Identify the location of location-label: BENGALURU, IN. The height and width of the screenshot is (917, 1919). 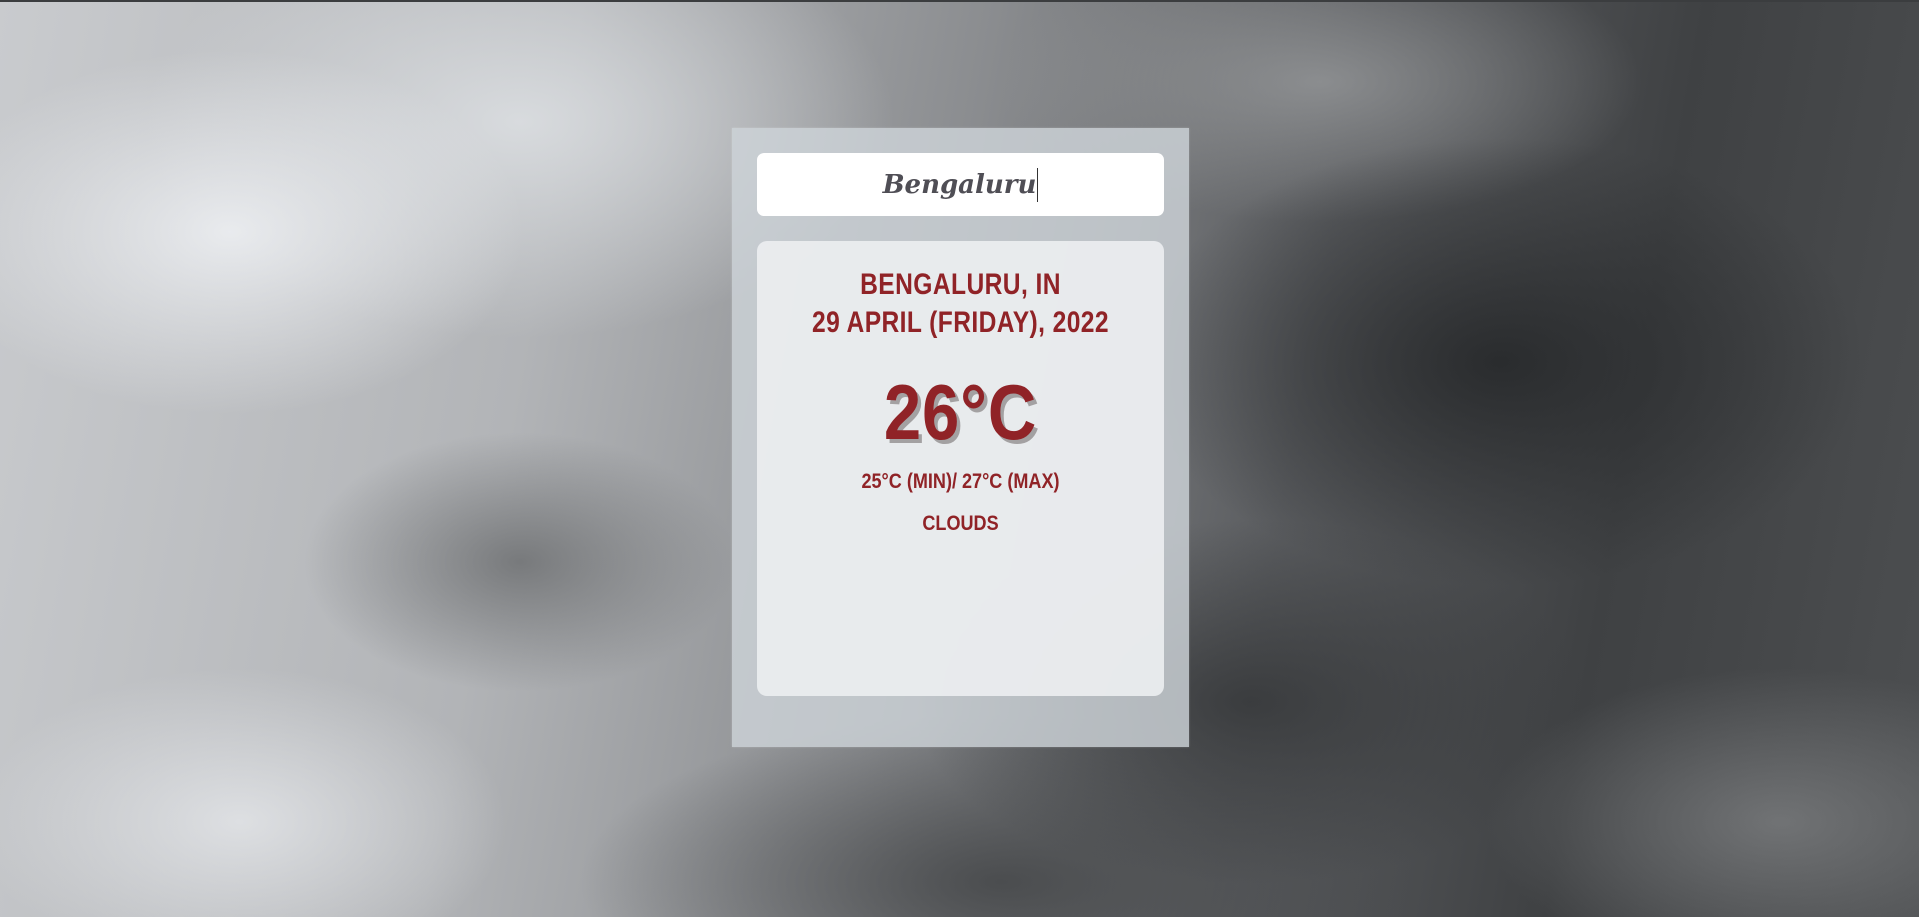
(960, 284).